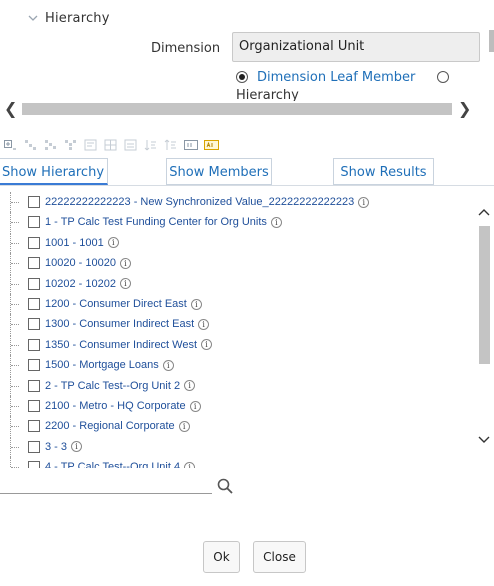 The width and height of the screenshot is (494, 586). I want to click on vertical-scrollbar, so click(484, 329).